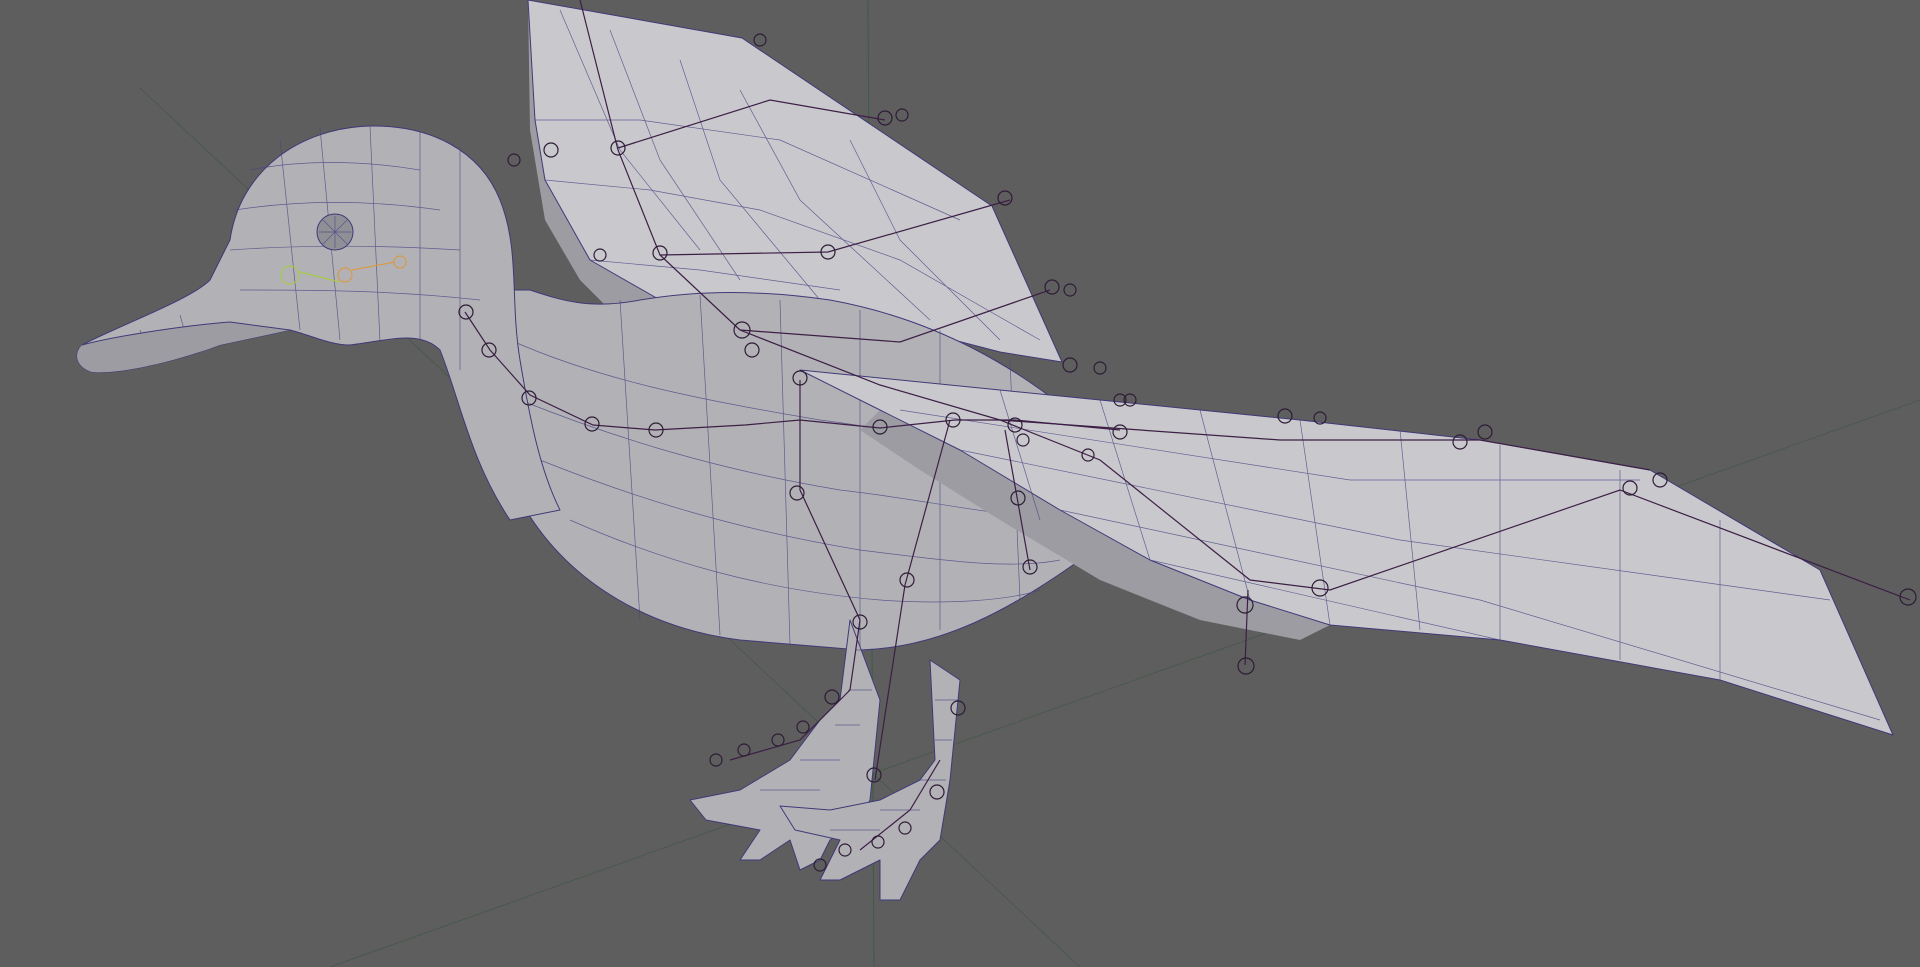 The width and height of the screenshot is (1920, 967). What do you see at coordinates (318, 323) in the screenshot?
I see `bird-head` at bounding box center [318, 323].